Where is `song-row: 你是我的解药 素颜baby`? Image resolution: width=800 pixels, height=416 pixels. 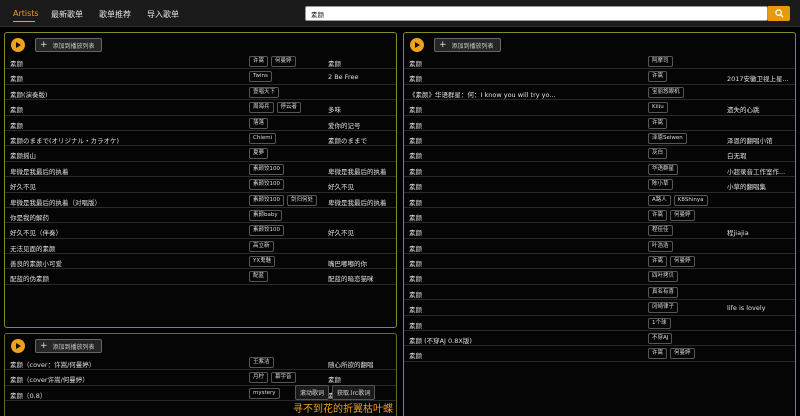
song-row: 你是我的解药 素颜baby is located at coordinates (200, 216).